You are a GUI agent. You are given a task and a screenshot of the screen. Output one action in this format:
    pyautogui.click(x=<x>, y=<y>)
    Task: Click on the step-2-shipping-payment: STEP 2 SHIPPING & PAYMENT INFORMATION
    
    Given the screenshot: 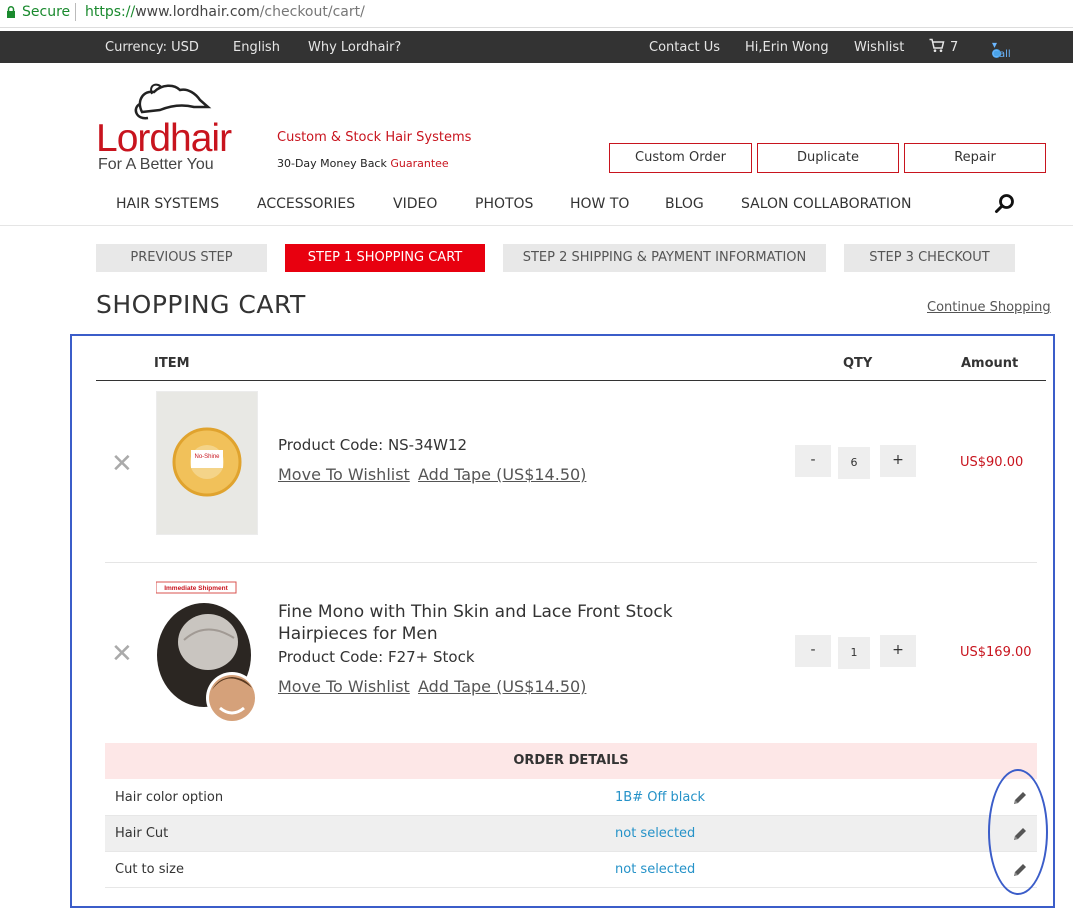 What is the action you would take?
    pyautogui.click(x=664, y=258)
    